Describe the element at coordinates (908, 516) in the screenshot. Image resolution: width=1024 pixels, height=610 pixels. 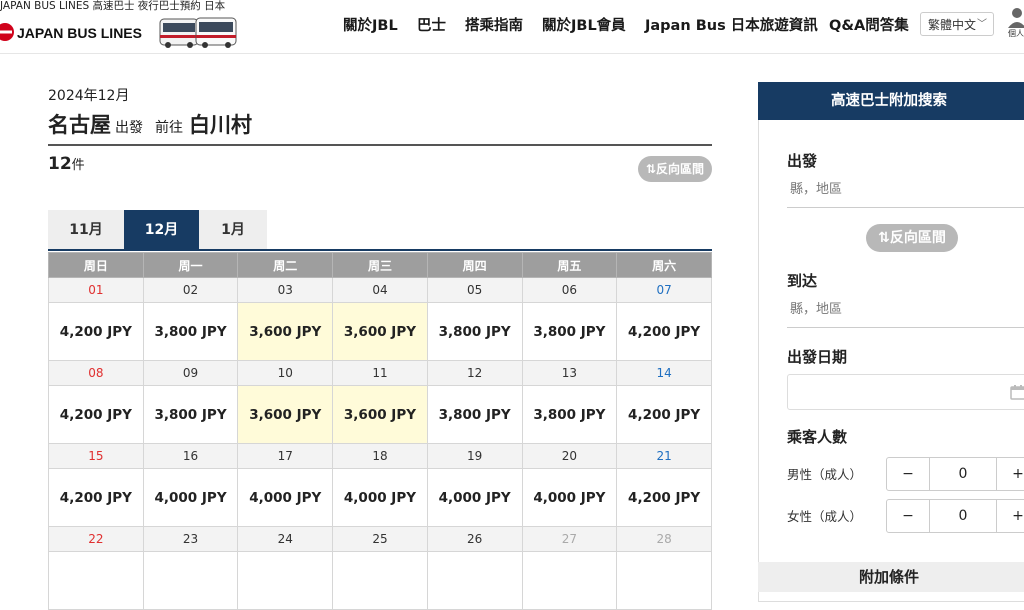
I see `female-minus-button: −` at that location.